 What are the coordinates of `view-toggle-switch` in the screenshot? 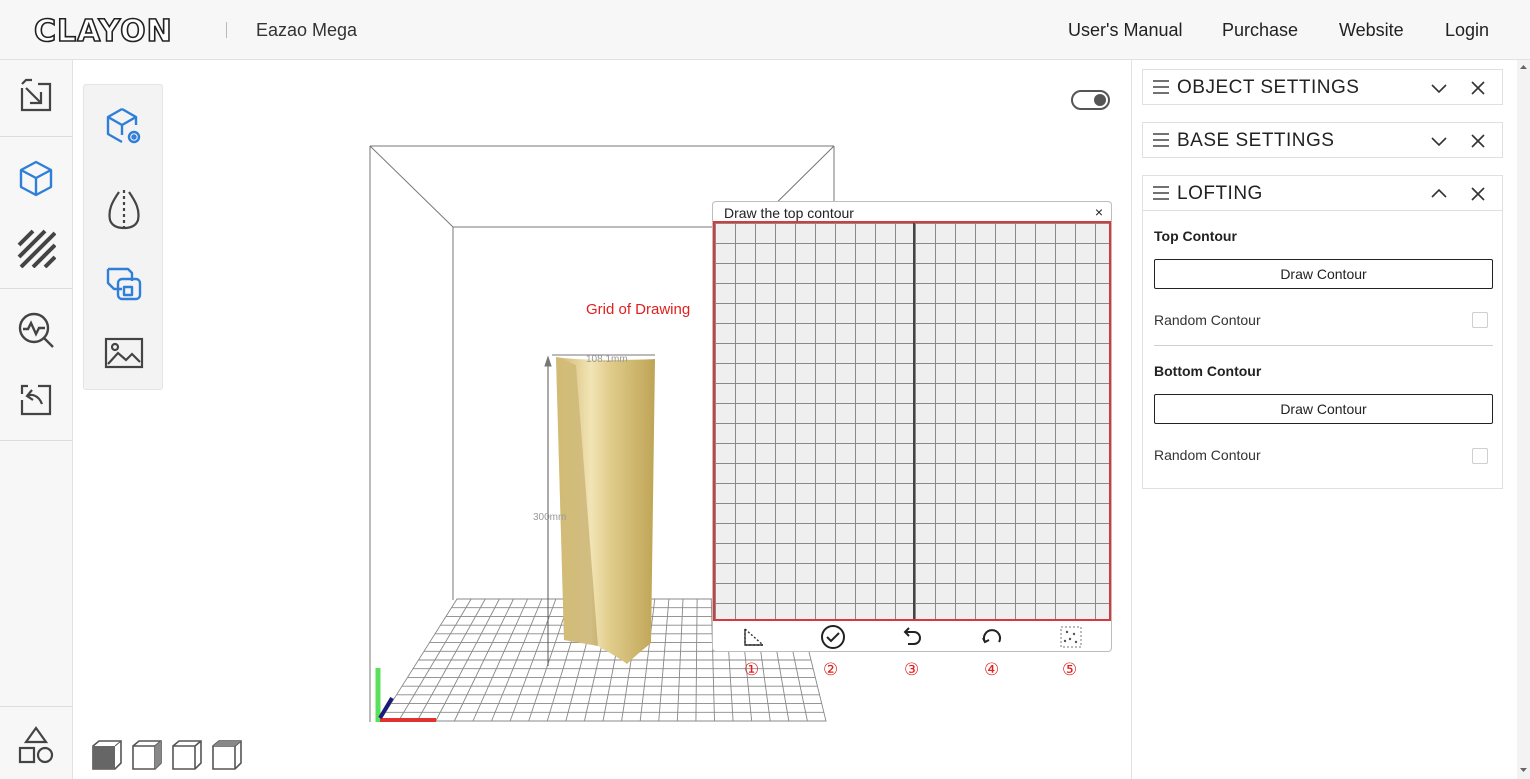 It's located at (1090, 100).